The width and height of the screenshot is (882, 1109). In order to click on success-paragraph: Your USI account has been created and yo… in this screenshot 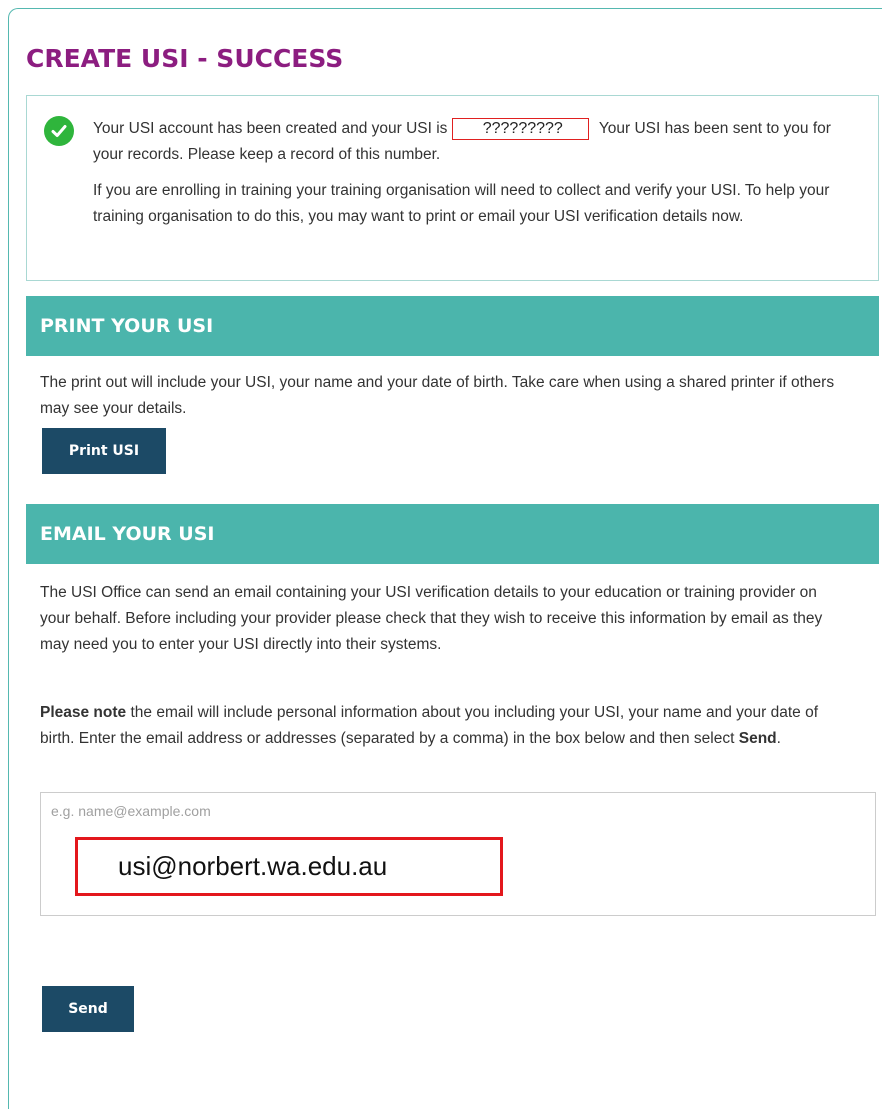, I will do `click(478, 142)`.